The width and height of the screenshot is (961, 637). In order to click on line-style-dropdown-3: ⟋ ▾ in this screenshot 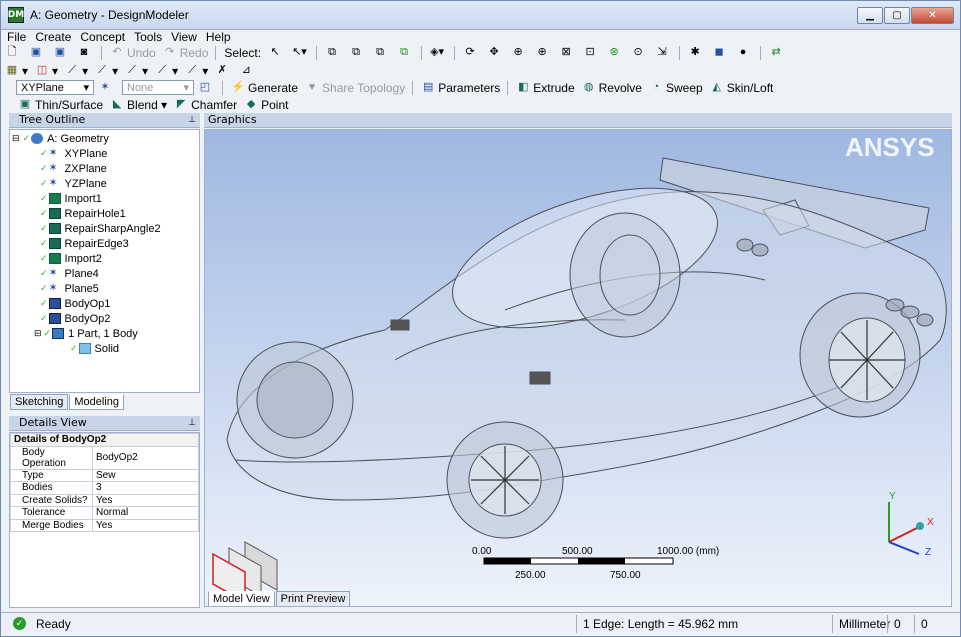, I will do `click(136, 71)`.